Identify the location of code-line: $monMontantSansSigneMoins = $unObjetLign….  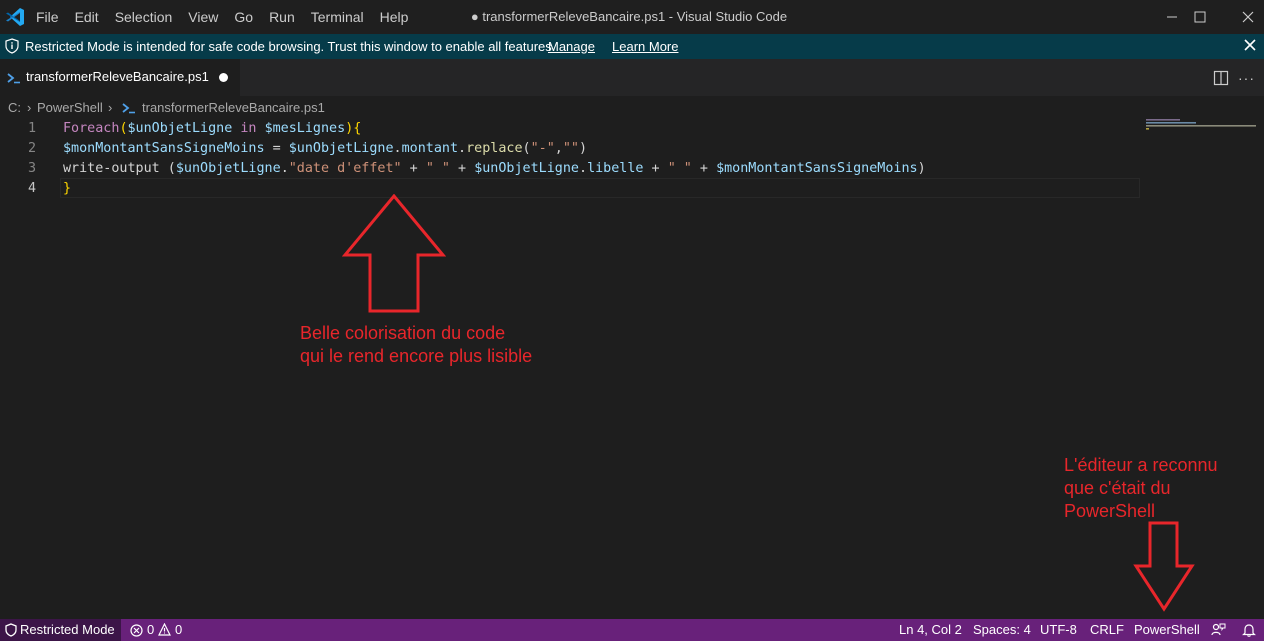
(325, 149).